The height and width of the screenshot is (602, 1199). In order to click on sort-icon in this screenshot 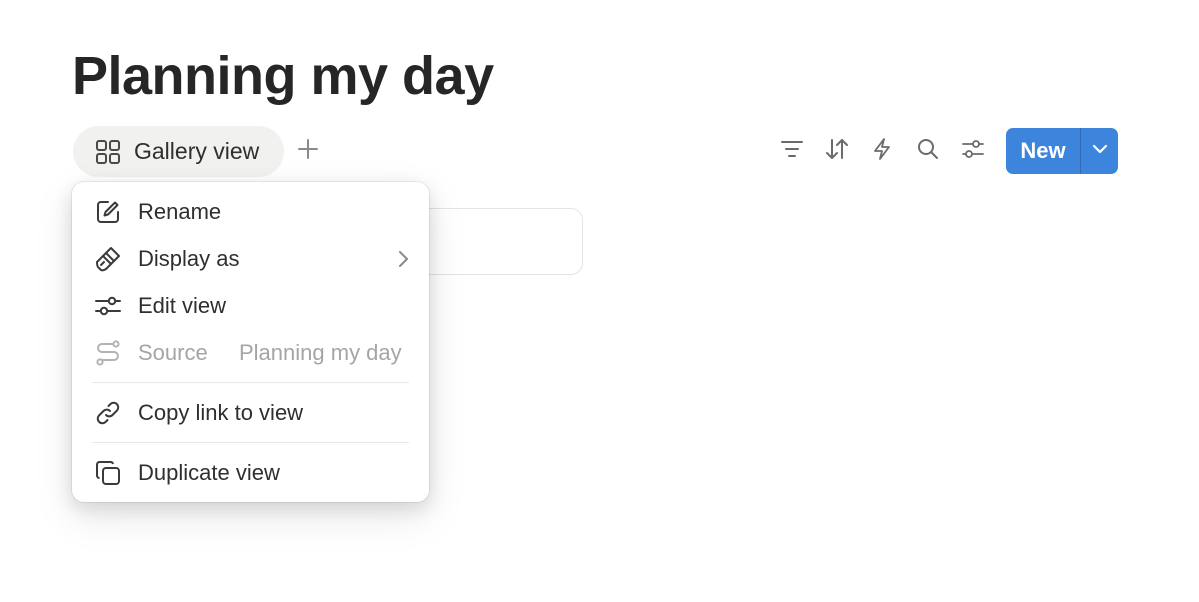, I will do `click(837, 151)`.